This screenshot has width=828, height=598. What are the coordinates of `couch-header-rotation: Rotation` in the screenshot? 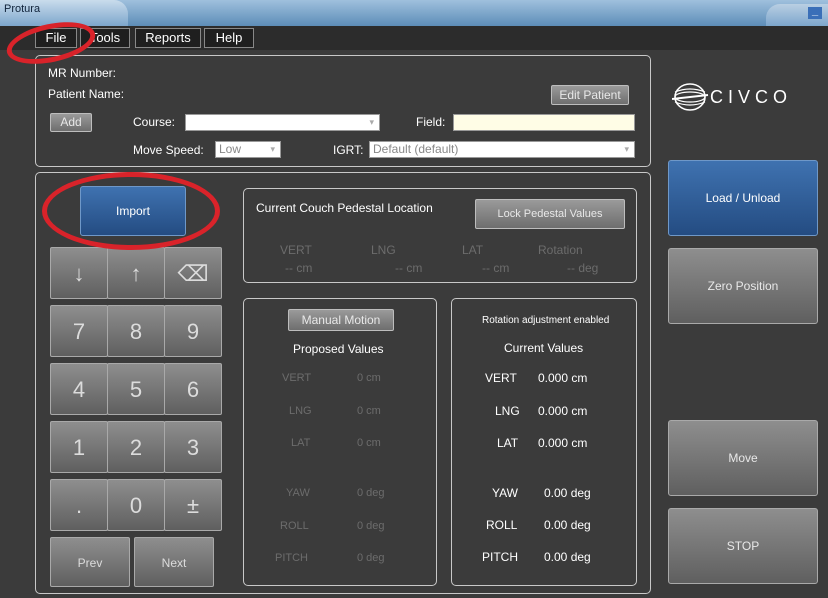 It's located at (560, 250).